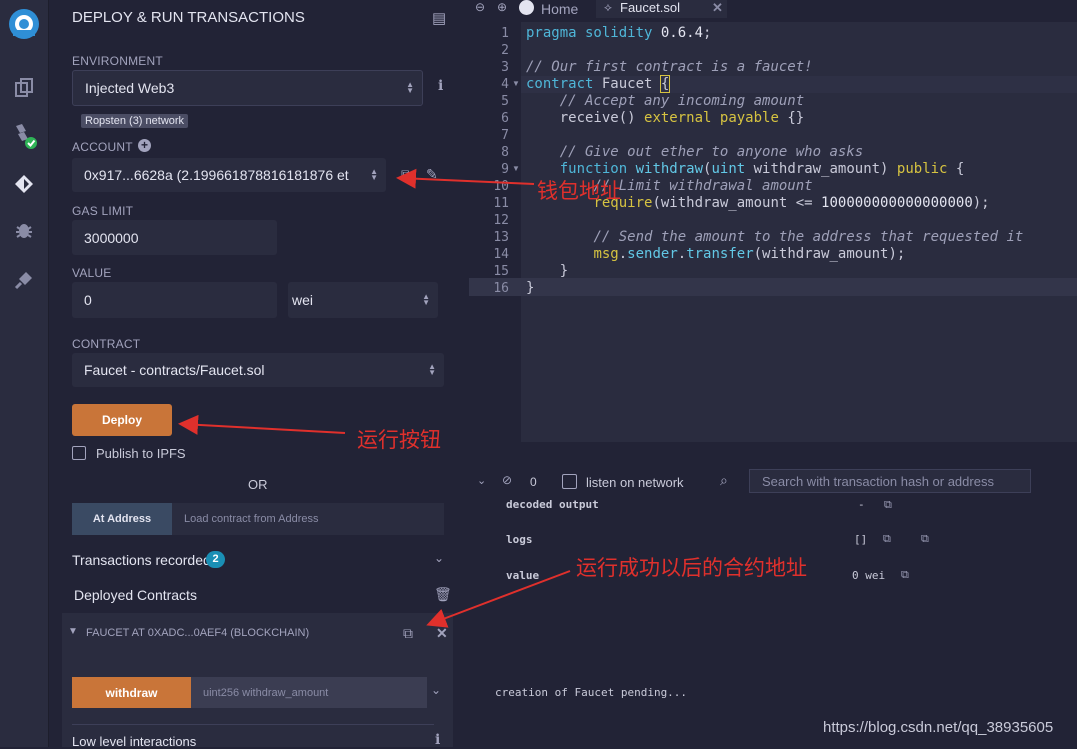  What do you see at coordinates (262, 424) in the screenshot?
I see `deploy-arrow` at bounding box center [262, 424].